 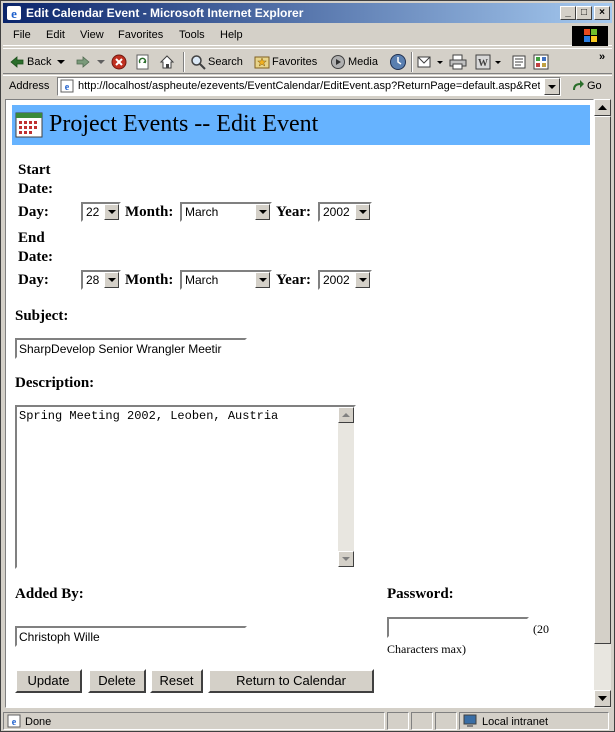 What do you see at coordinates (354, 62) in the screenshot?
I see `media-button: Media` at bounding box center [354, 62].